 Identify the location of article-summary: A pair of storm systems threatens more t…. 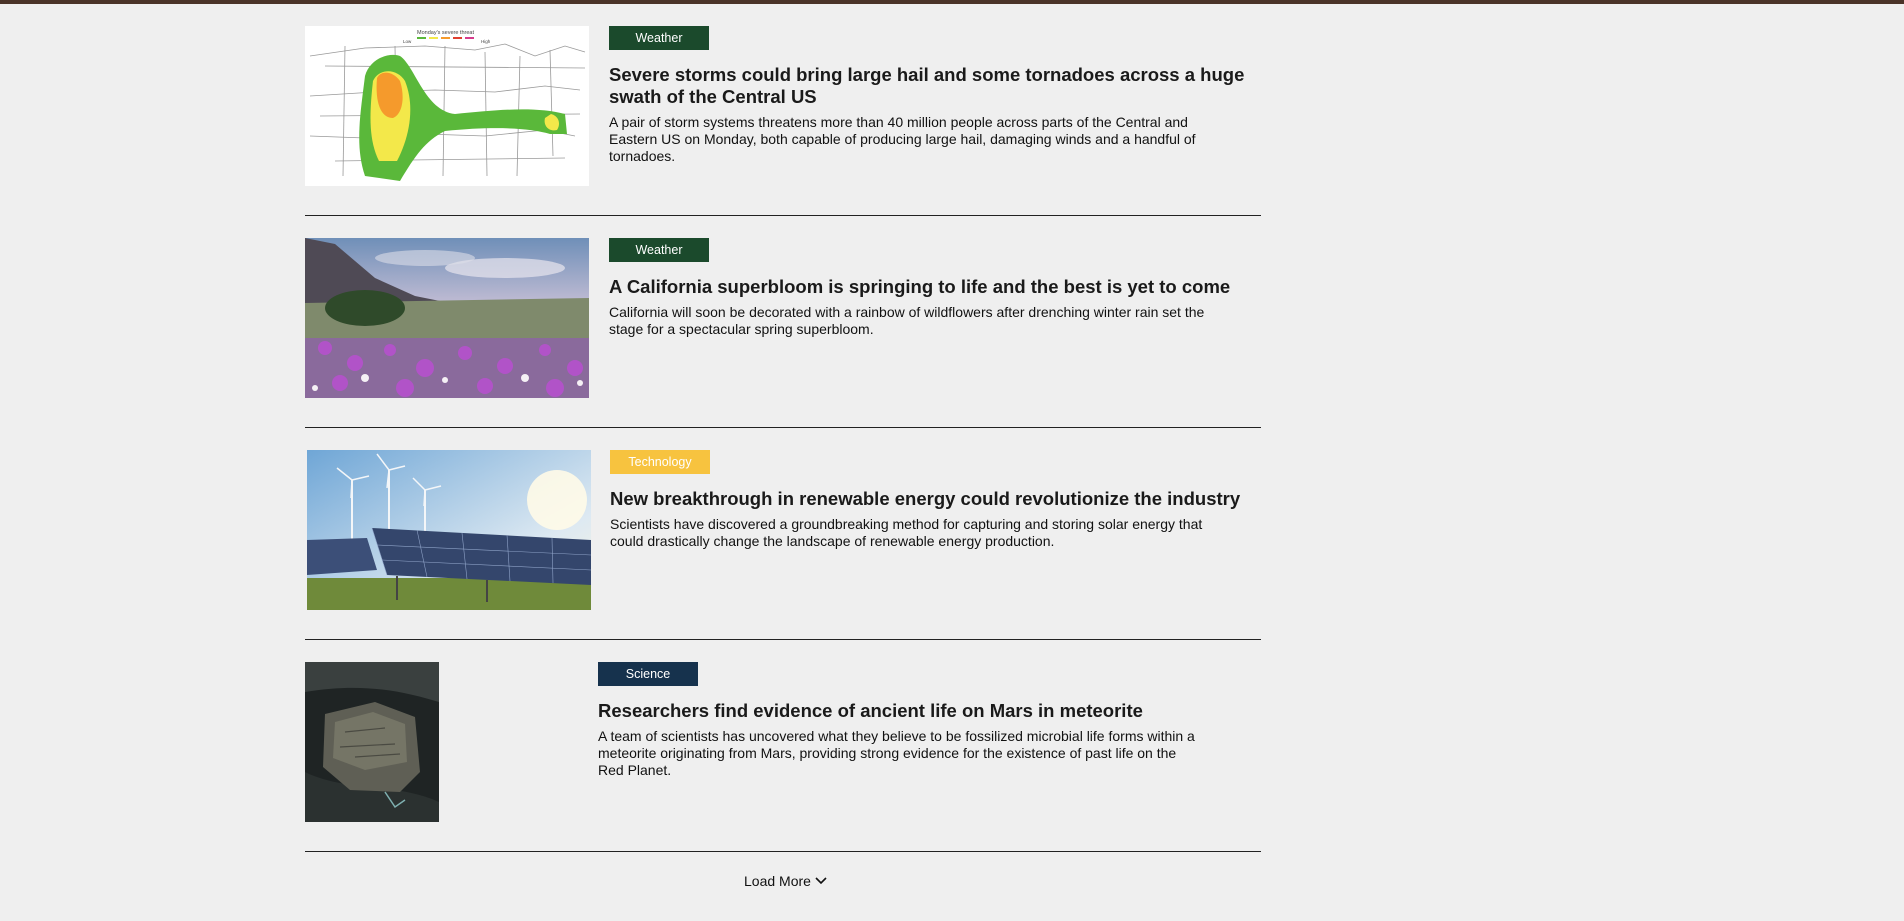
(902, 139).